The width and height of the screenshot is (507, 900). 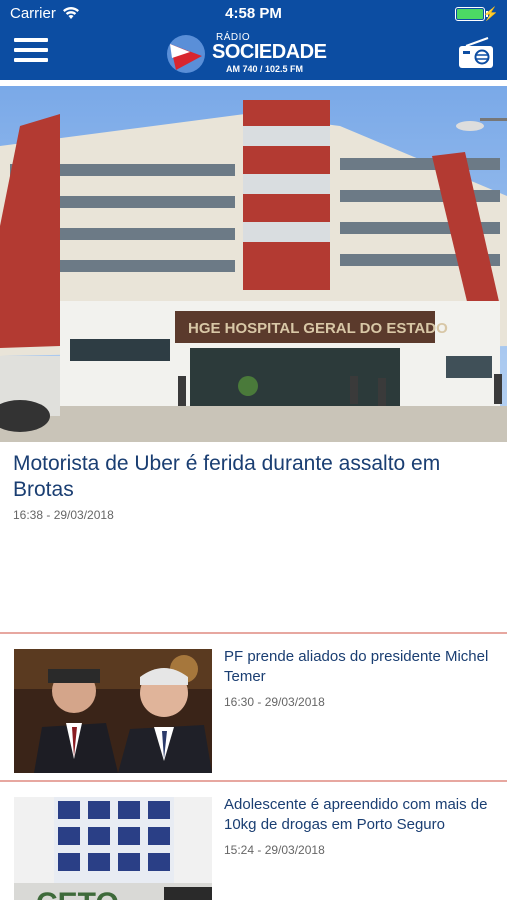 I want to click on brand-name: SOCIEDADE, so click(x=269, y=52).